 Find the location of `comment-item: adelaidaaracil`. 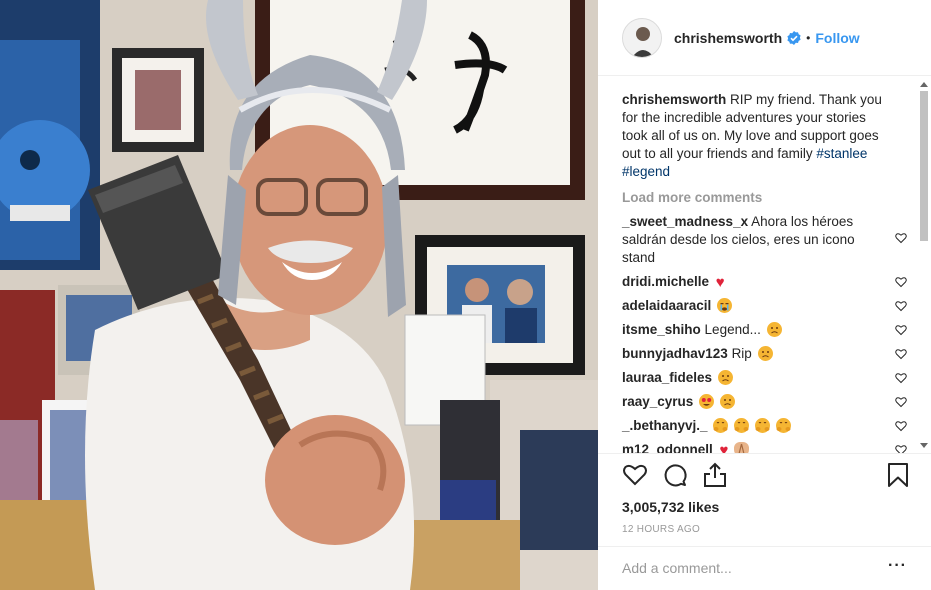

comment-item: adelaidaaracil is located at coordinates (764, 306).